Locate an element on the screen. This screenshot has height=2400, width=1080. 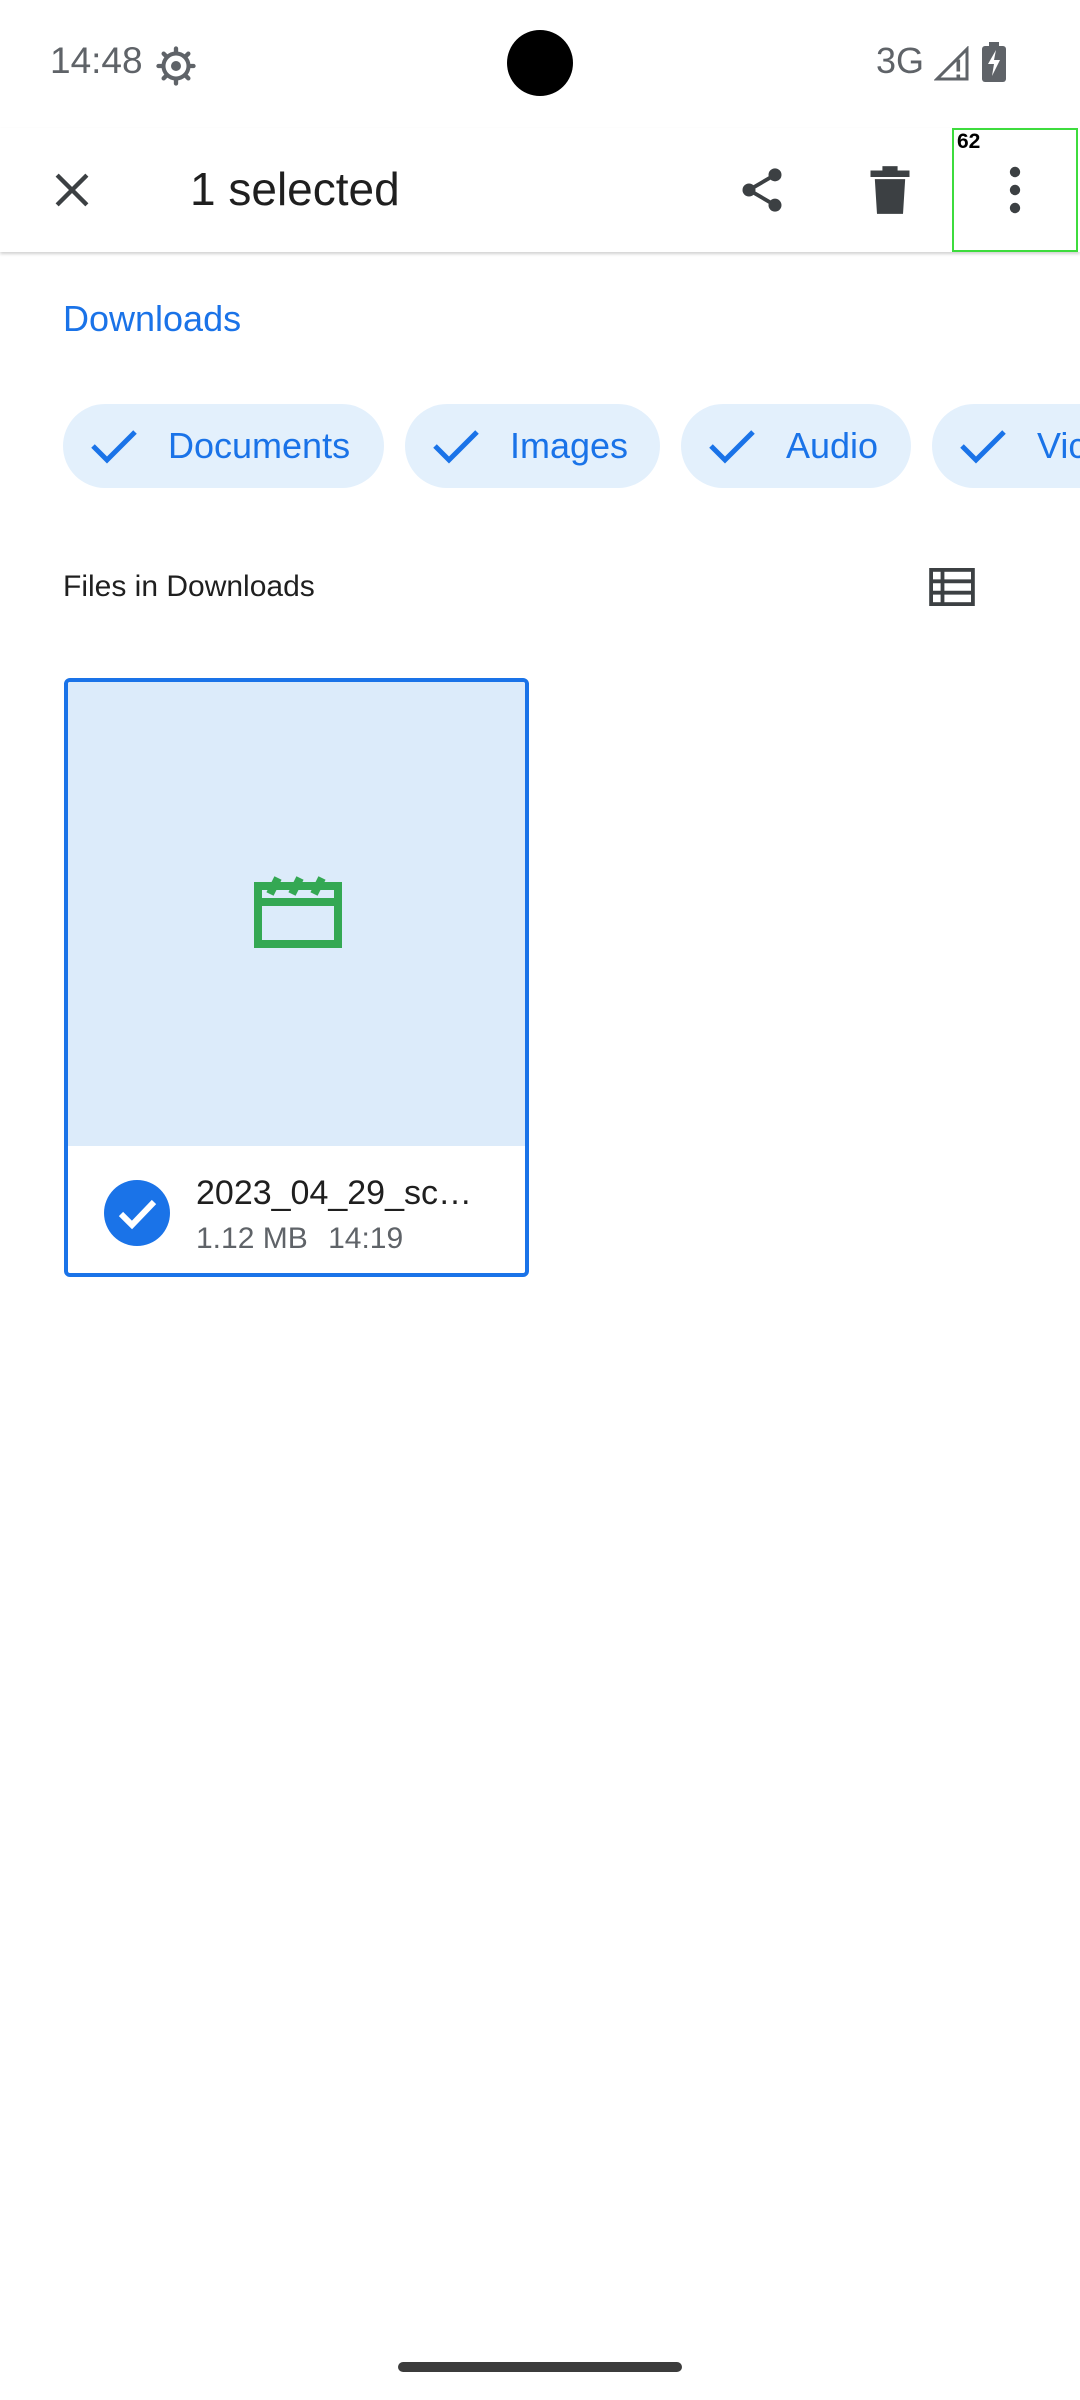
filter-chip-label: Vic is located at coordinates (1058, 445).